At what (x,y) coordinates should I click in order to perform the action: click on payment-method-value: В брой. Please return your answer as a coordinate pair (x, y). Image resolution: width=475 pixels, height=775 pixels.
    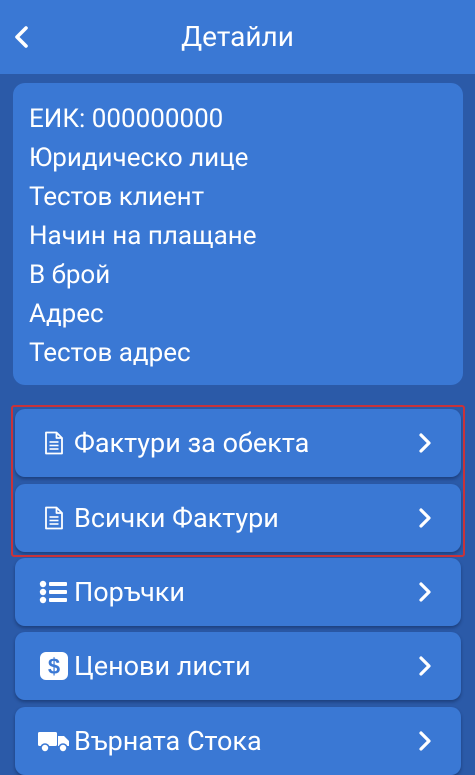
    Looking at the image, I should click on (70, 275).